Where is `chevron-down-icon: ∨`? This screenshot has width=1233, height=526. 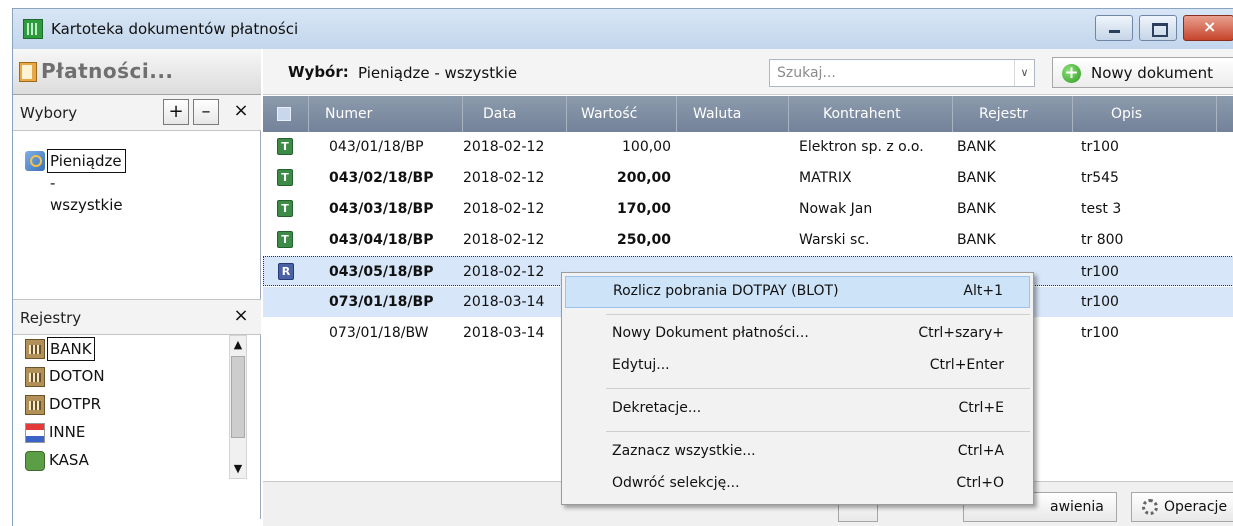
chevron-down-icon: ∨ is located at coordinates (1024, 73).